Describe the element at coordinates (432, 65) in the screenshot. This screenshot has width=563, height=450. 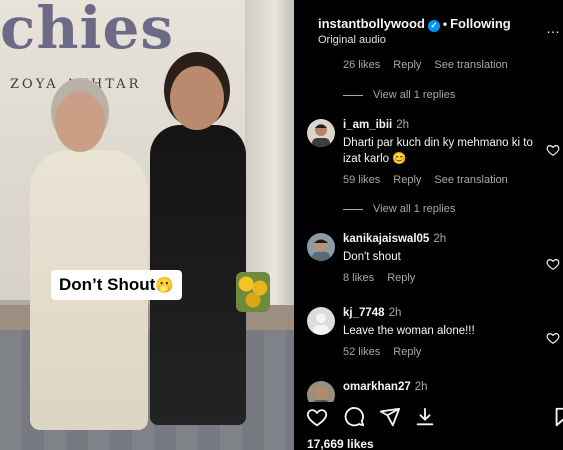
I see `comment-meta-prev: 26 likes Reply See translation` at that location.